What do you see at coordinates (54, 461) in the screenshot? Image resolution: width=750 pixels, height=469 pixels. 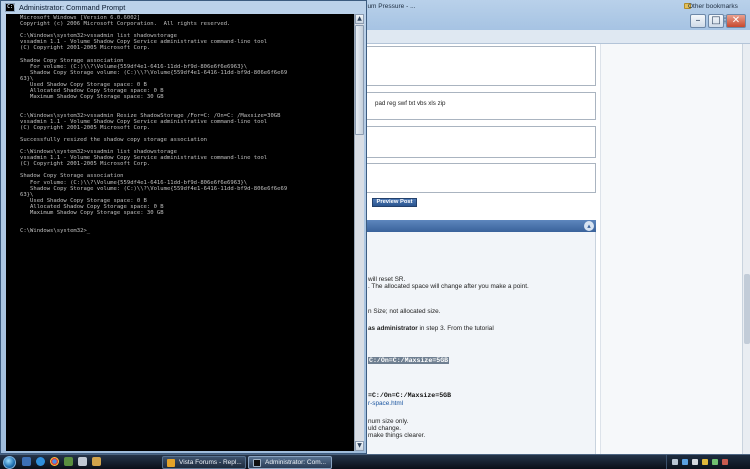 I see `chrome-icon` at bounding box center [54, 461].